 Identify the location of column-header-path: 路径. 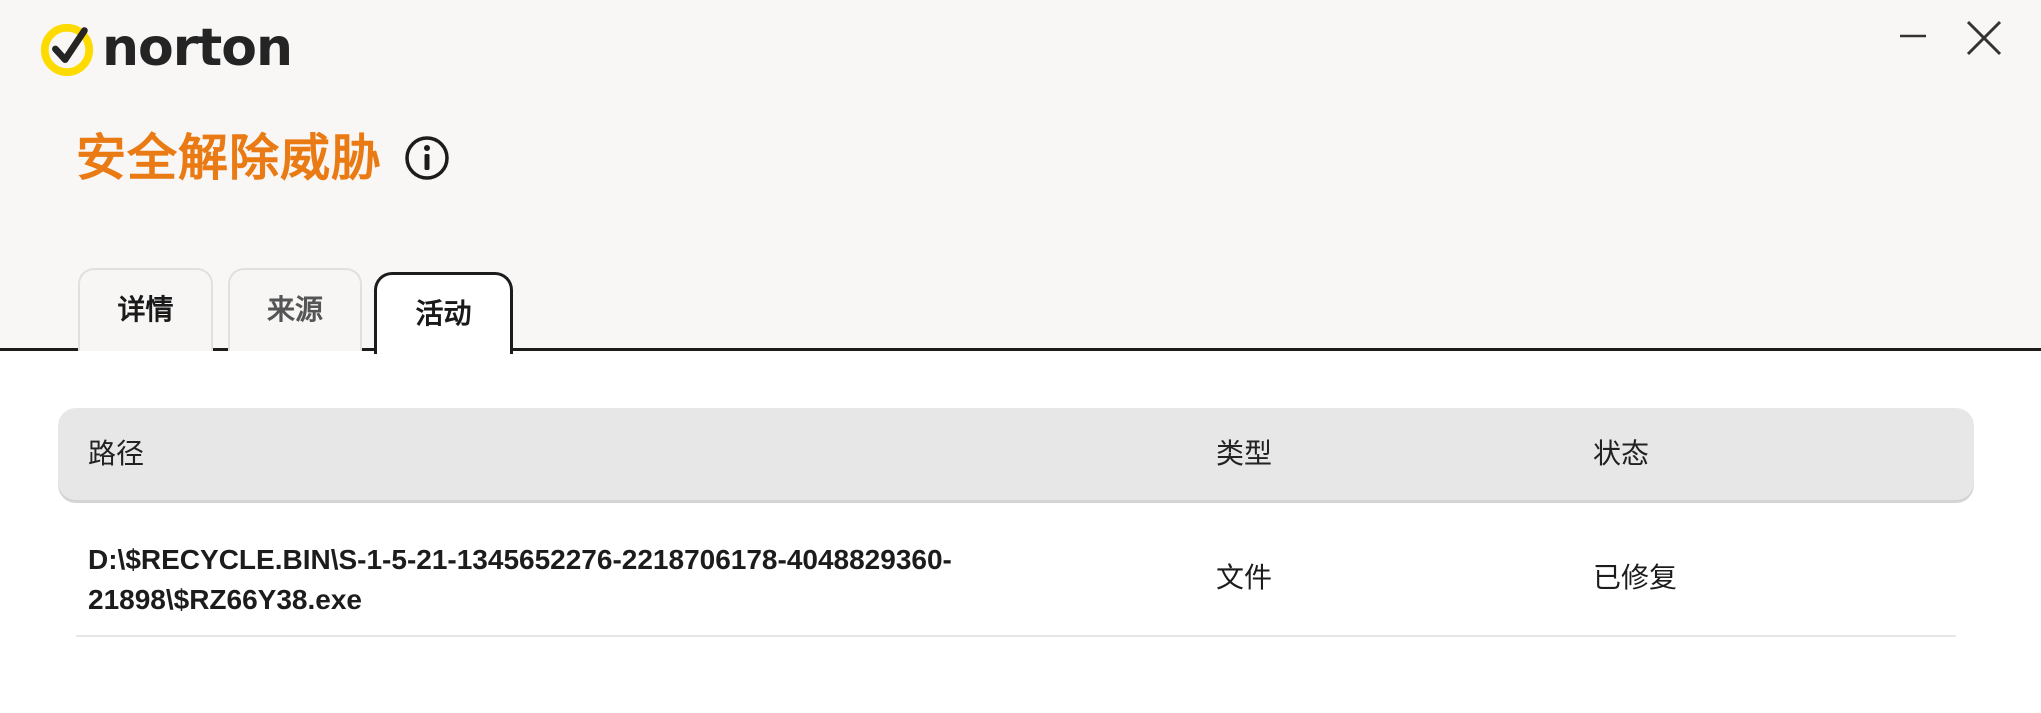
(116, 453).